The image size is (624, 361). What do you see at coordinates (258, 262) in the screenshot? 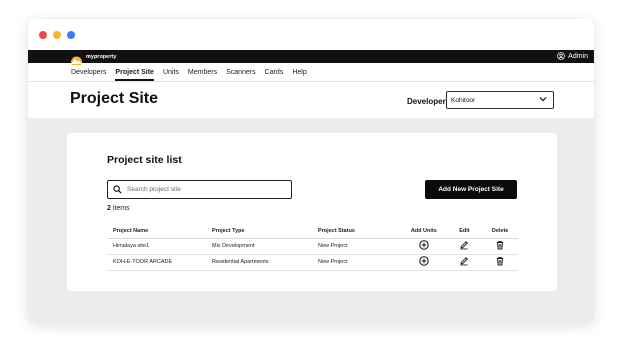
I see `project-type-cell: Residential Apartments` at bounding box center [258, 262].